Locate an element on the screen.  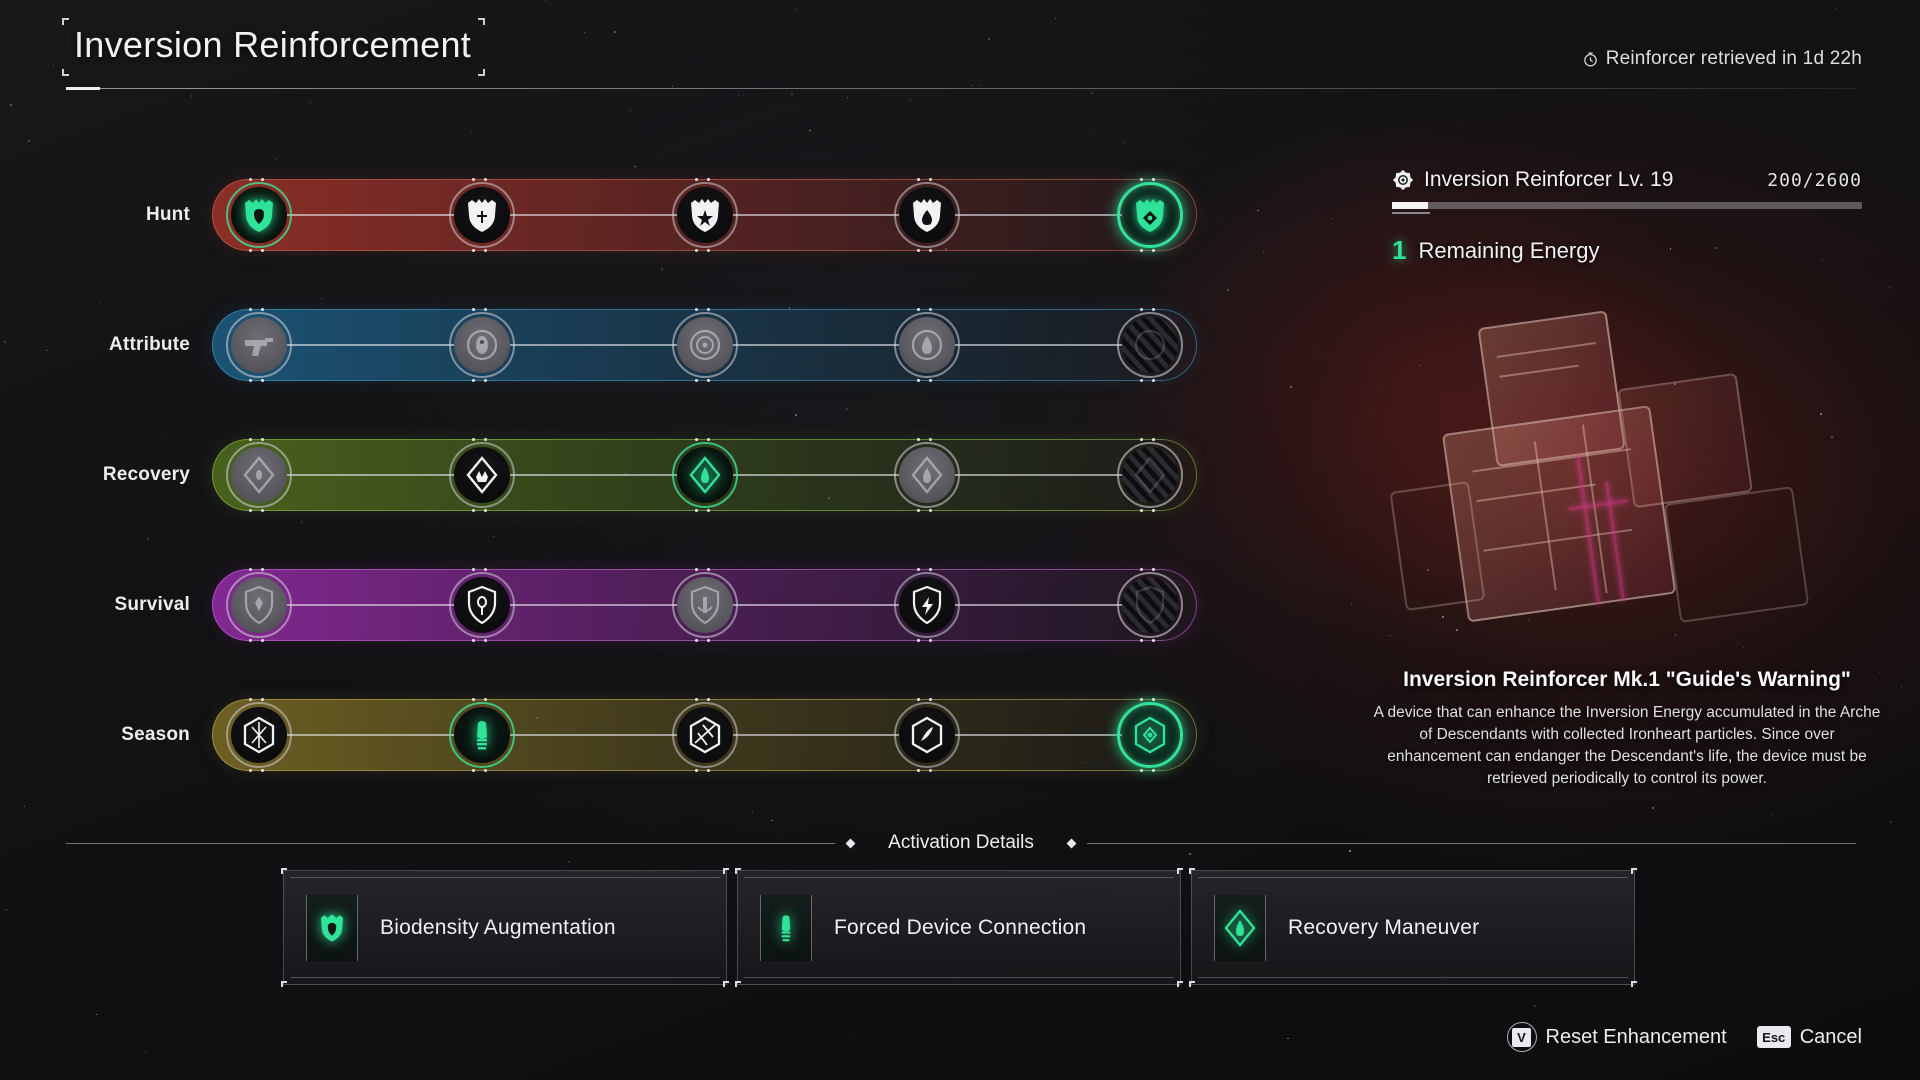
activation-card: Biodensity Augmentation is located at coordinates (505, 927).